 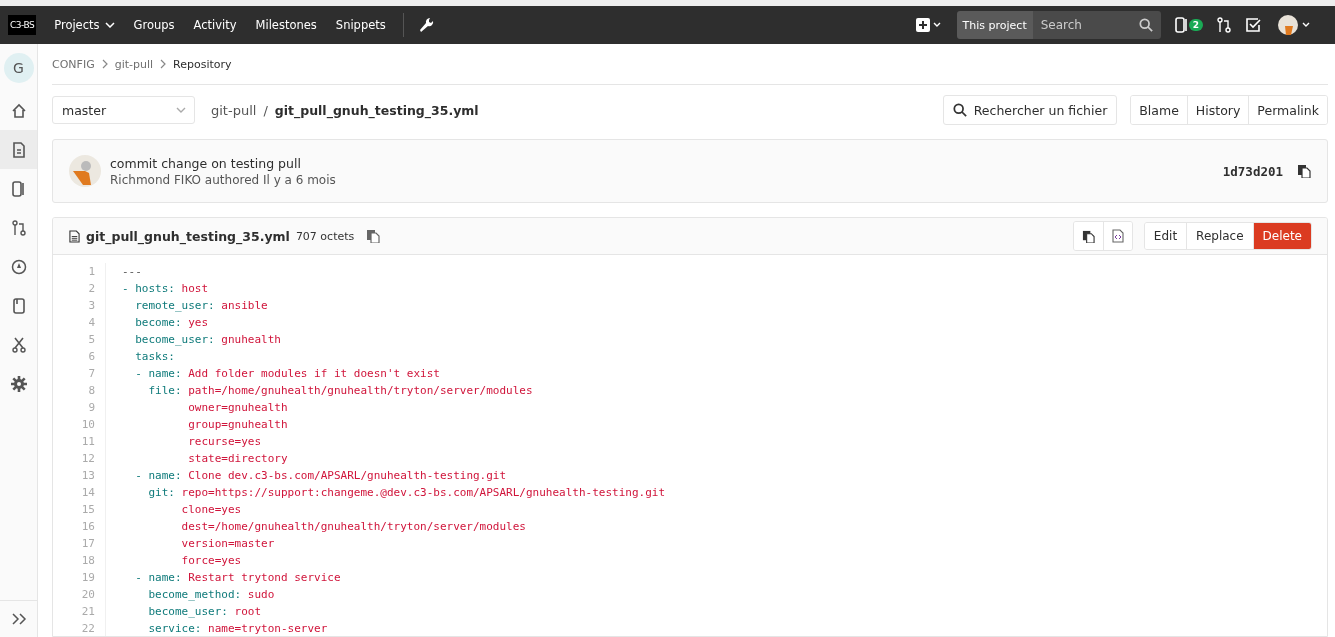 I want to click on line-number: 13, so click(x=87, y=476).